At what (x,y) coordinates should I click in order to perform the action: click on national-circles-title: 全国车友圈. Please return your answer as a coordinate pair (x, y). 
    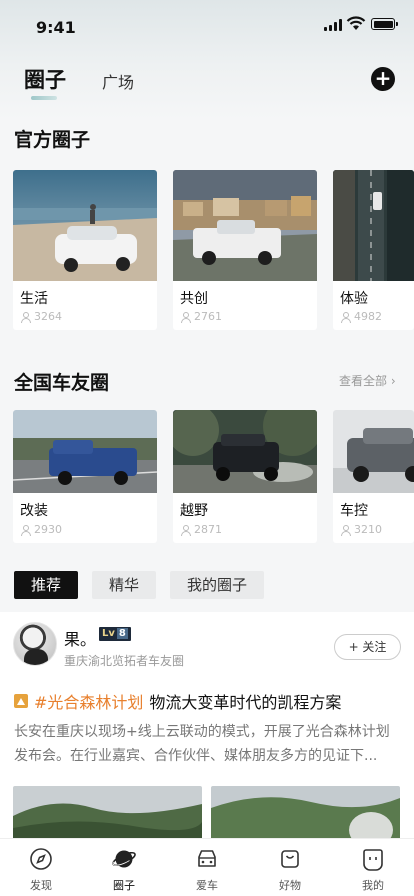
    Looking at the image, I should click on (62, 383).